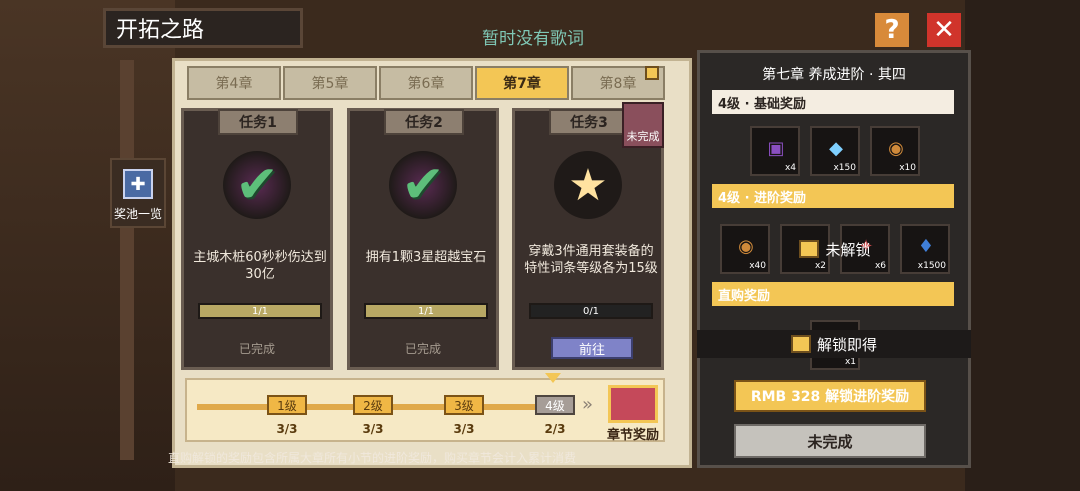  I want to click on reward-qty: x4, so click(790, 168).